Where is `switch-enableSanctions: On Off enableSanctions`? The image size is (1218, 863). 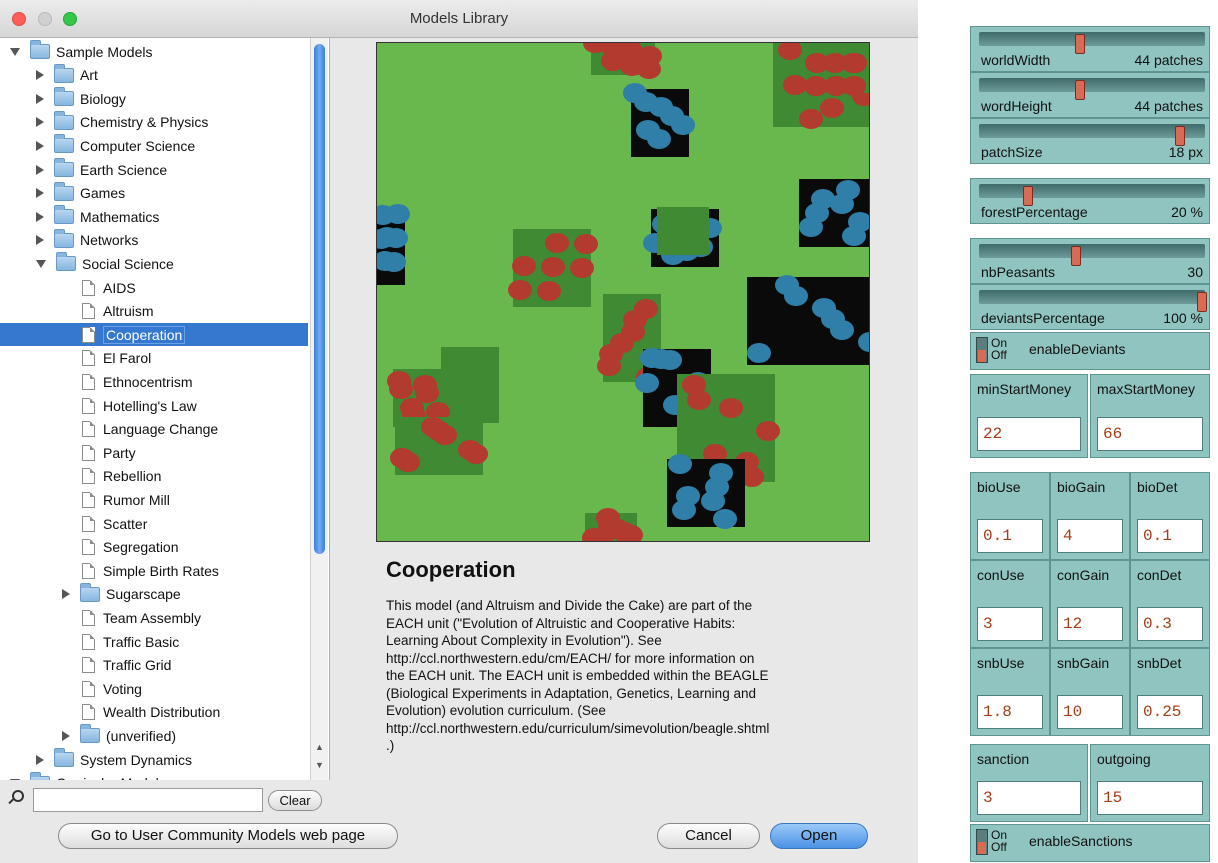
switch-enableSanctions: On Off enableSanctions is located at coordinates (1090, 843).